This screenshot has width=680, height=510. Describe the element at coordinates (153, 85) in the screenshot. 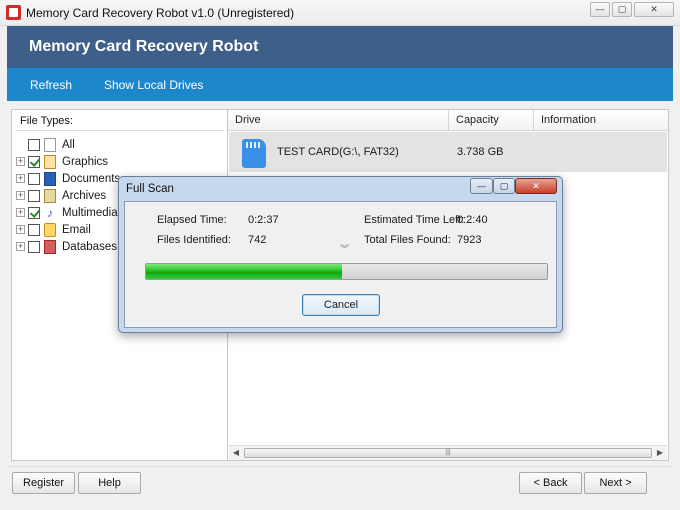

I see `show-local-drives-link: Show Local Drives` at that location.